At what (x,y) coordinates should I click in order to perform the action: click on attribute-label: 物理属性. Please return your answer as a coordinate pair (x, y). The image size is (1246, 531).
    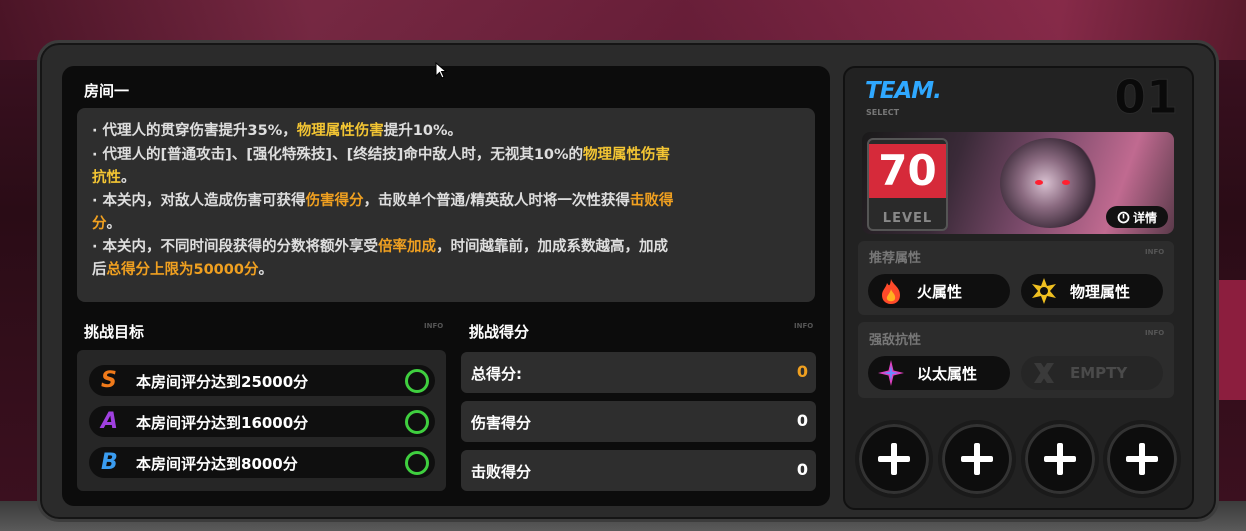
    Looking at the image, I should click on (1100, 291).